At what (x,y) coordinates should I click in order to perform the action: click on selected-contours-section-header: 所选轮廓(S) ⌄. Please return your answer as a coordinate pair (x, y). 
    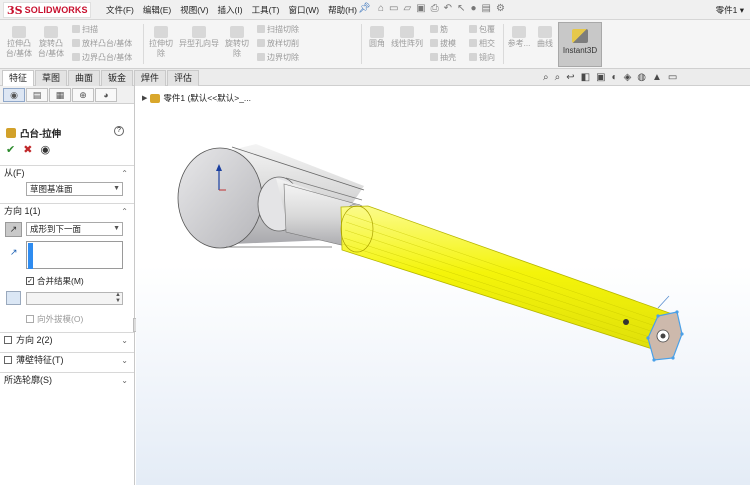
    Looking at the image, I should click on (67, 380).